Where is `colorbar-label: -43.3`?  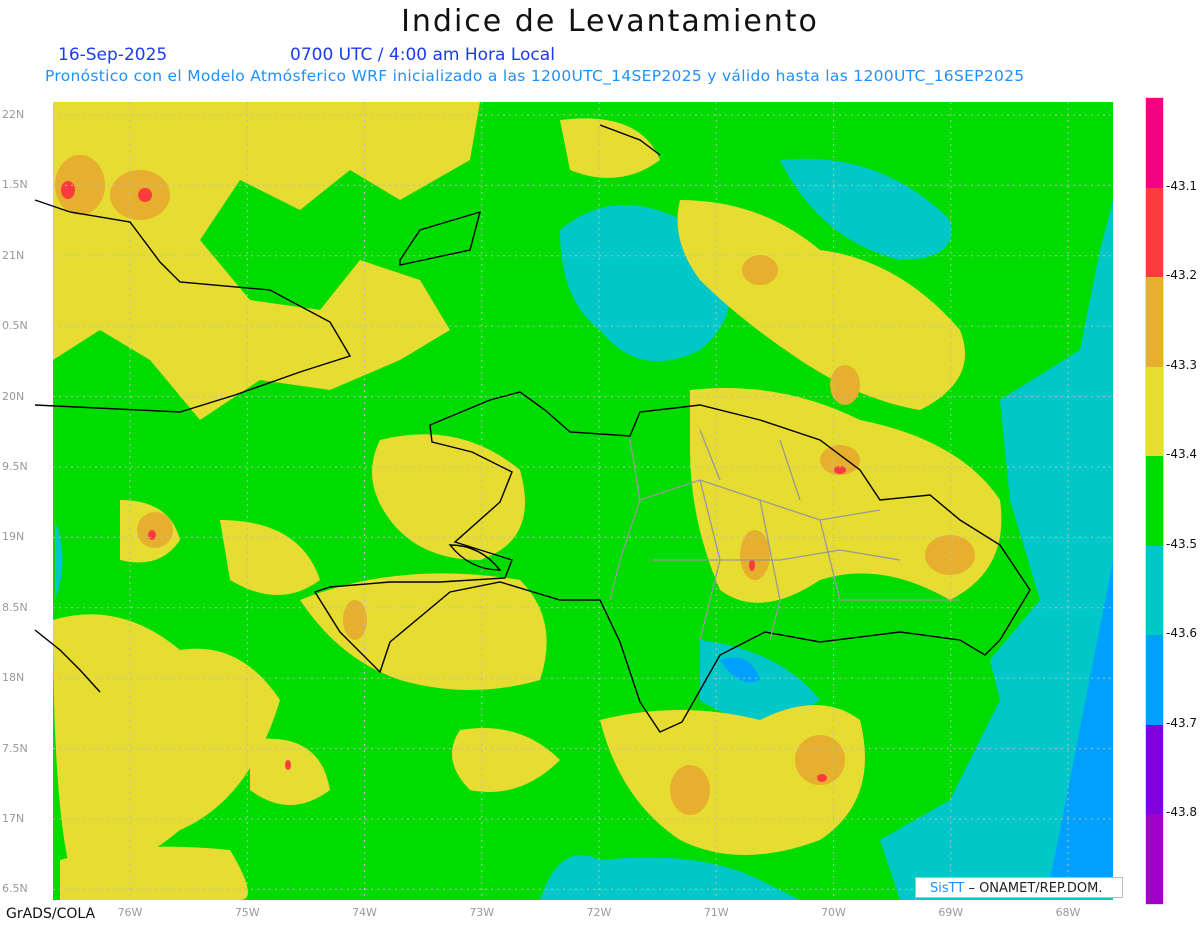
colorbar-label: -43.3 is located at coordinates (1182, 364).